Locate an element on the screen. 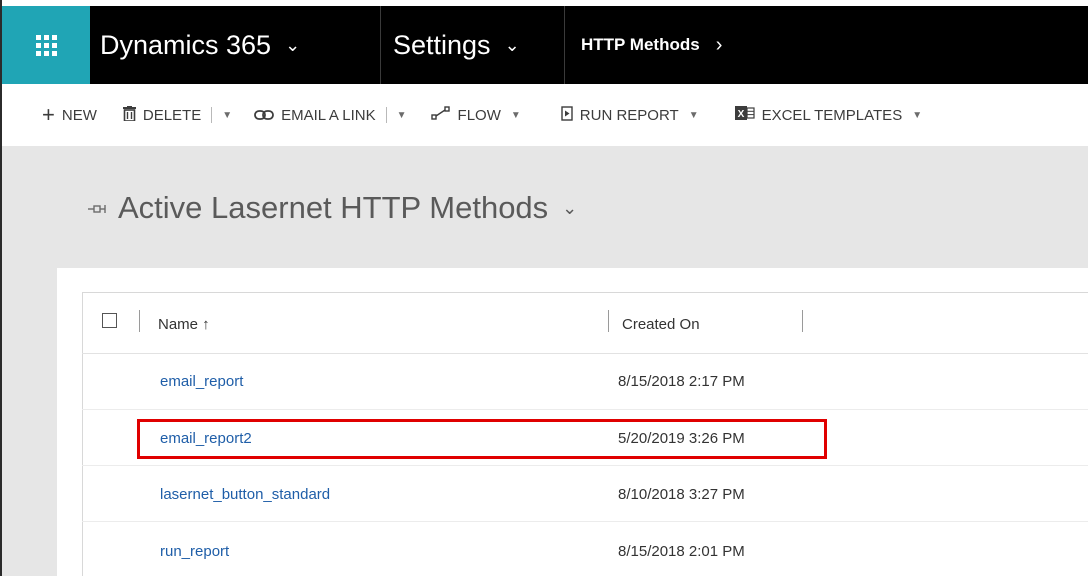 Image resolution: width=1088 pixels, height=576 pixels. new-button: + NEW is located at coordinates (69, 115).